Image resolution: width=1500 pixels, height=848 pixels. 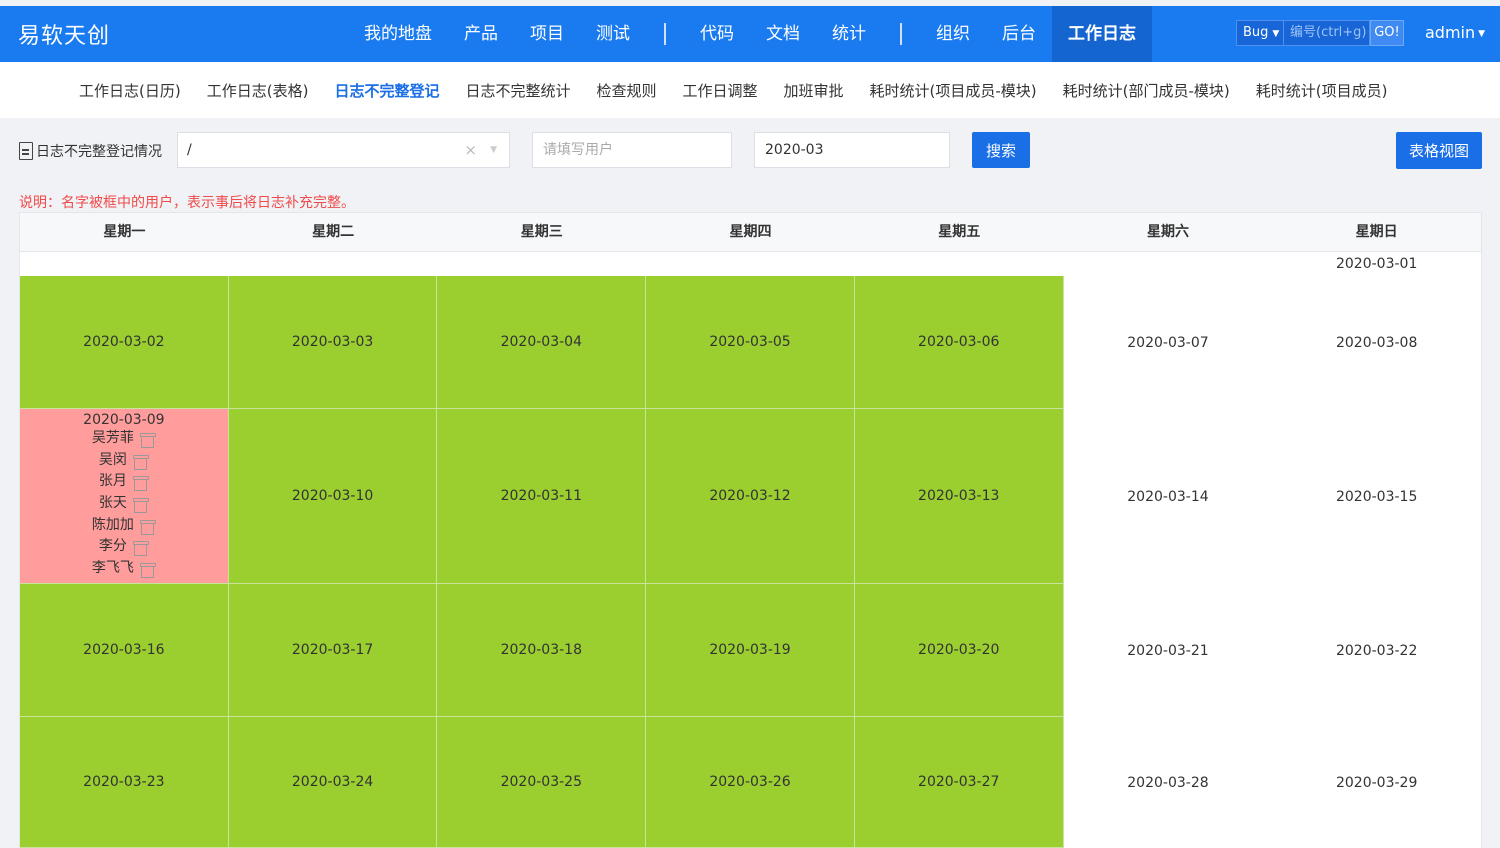 I want to click on date-label: 2020-03-03, so click(x=332, y=342).